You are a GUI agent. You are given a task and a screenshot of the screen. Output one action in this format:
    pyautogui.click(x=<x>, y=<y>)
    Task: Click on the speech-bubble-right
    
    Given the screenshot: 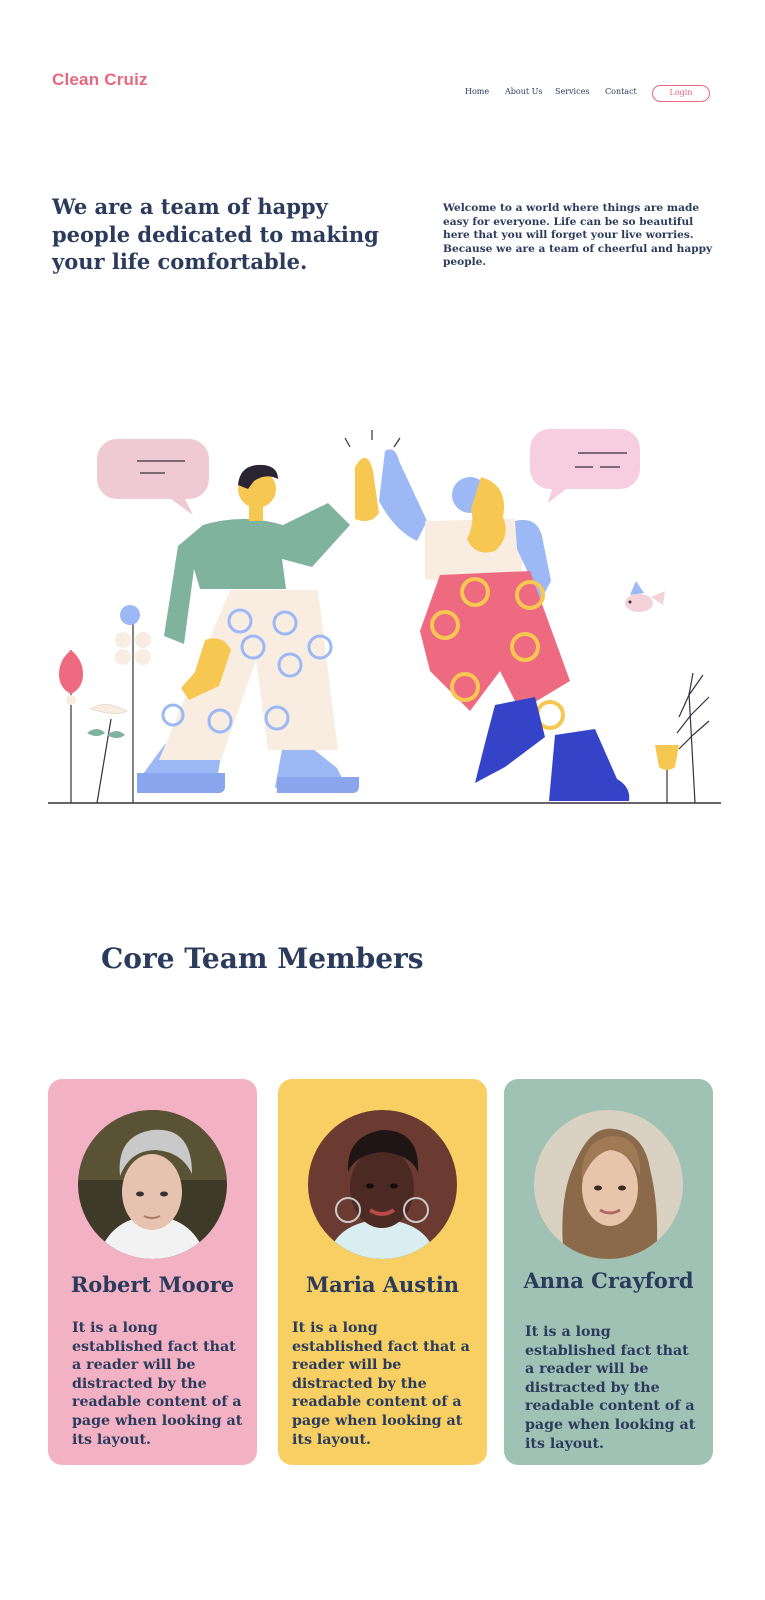 What is the action you would take?
    pyautogui.click(x=585, y=466)
    